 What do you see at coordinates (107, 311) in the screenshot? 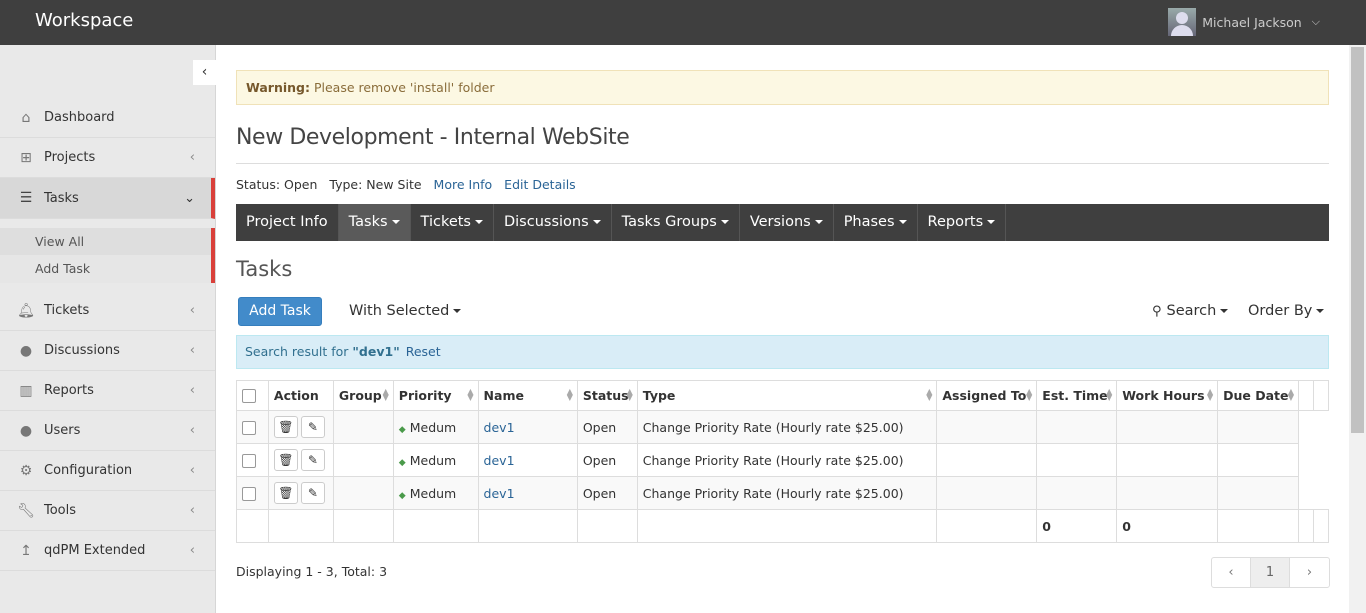
I see `sidebar-item-tickets: 🔔︎ Tickets ‹` at bounding box center [107, 311].